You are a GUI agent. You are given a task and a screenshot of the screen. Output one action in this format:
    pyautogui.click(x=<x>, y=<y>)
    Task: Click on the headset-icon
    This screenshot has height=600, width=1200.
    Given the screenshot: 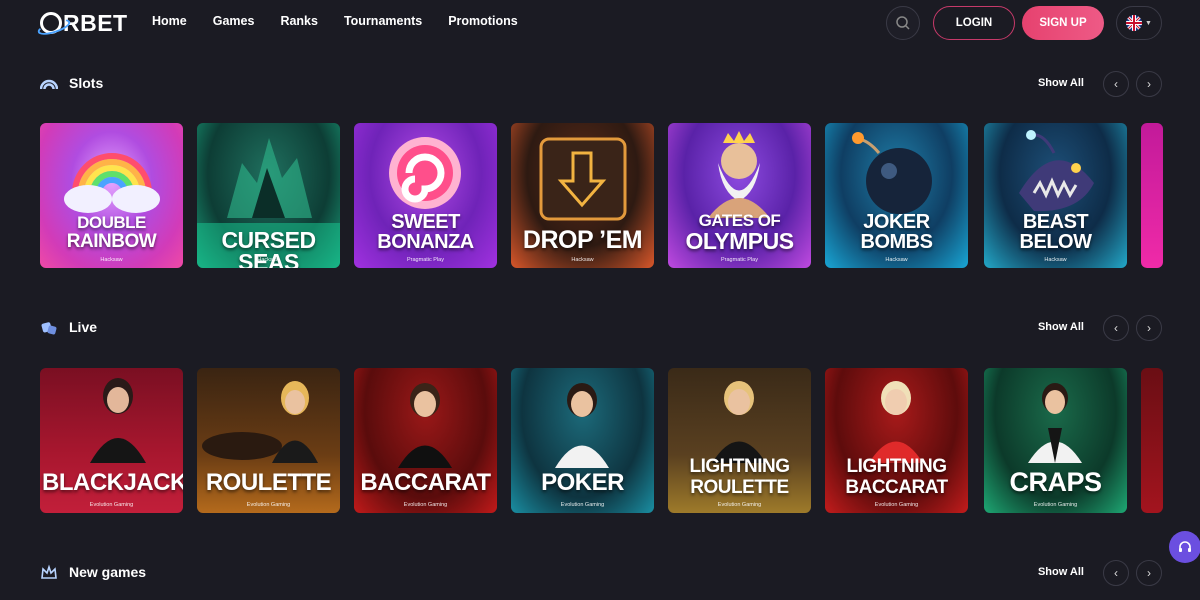 What is the action you would take?
    pyautogui.click(x=1185, y=546)
    